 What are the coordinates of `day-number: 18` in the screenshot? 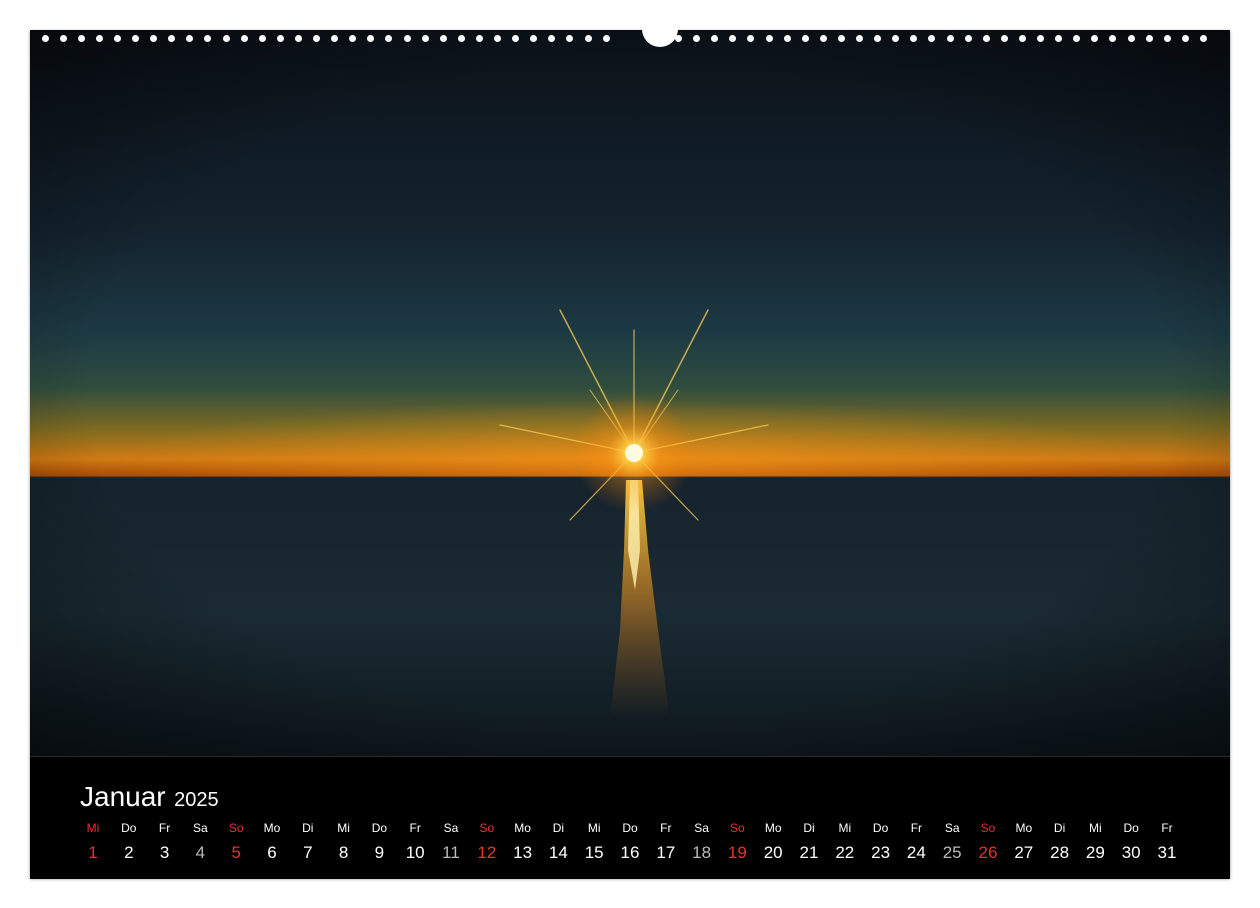 It's located at (702, 852).